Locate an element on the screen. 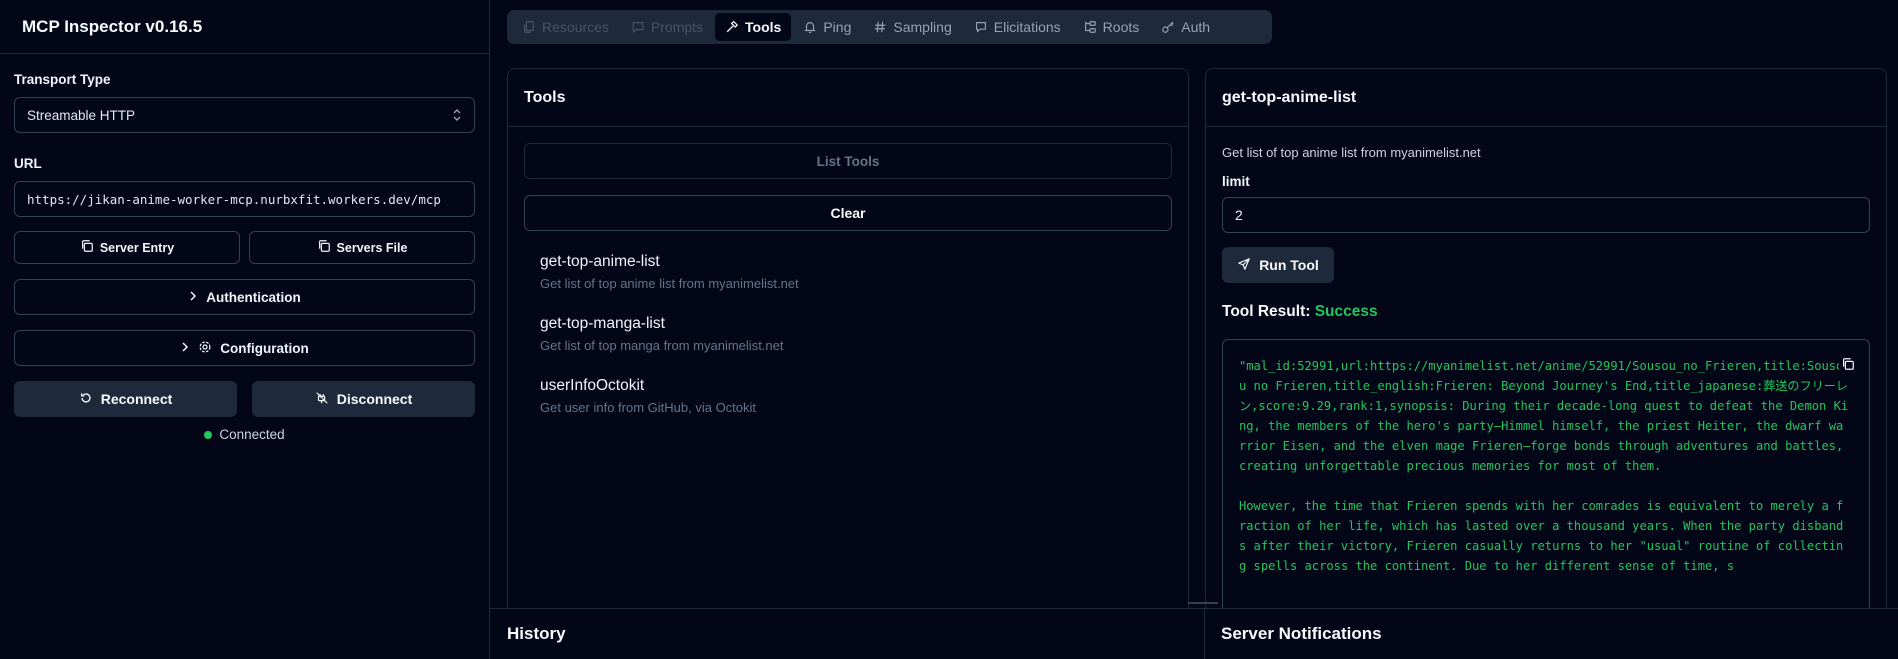 This screenshot has height=659, width=1898. tab-roots: Roots is located at coordinates (1111, 27).